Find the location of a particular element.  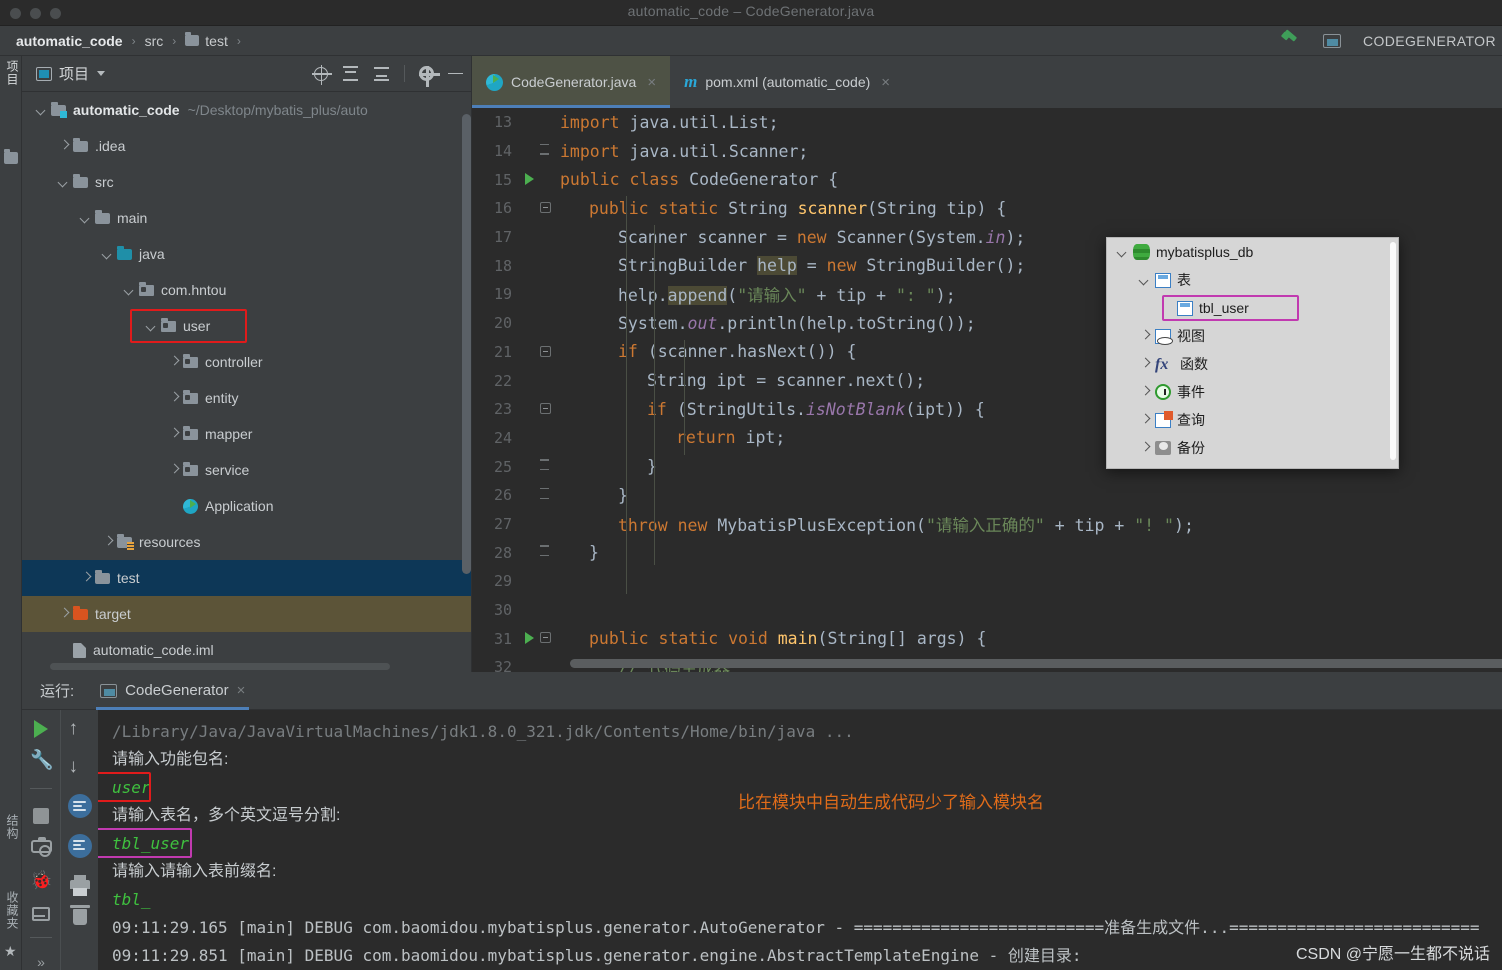

trash-icon is located at coordinates (79, 915).